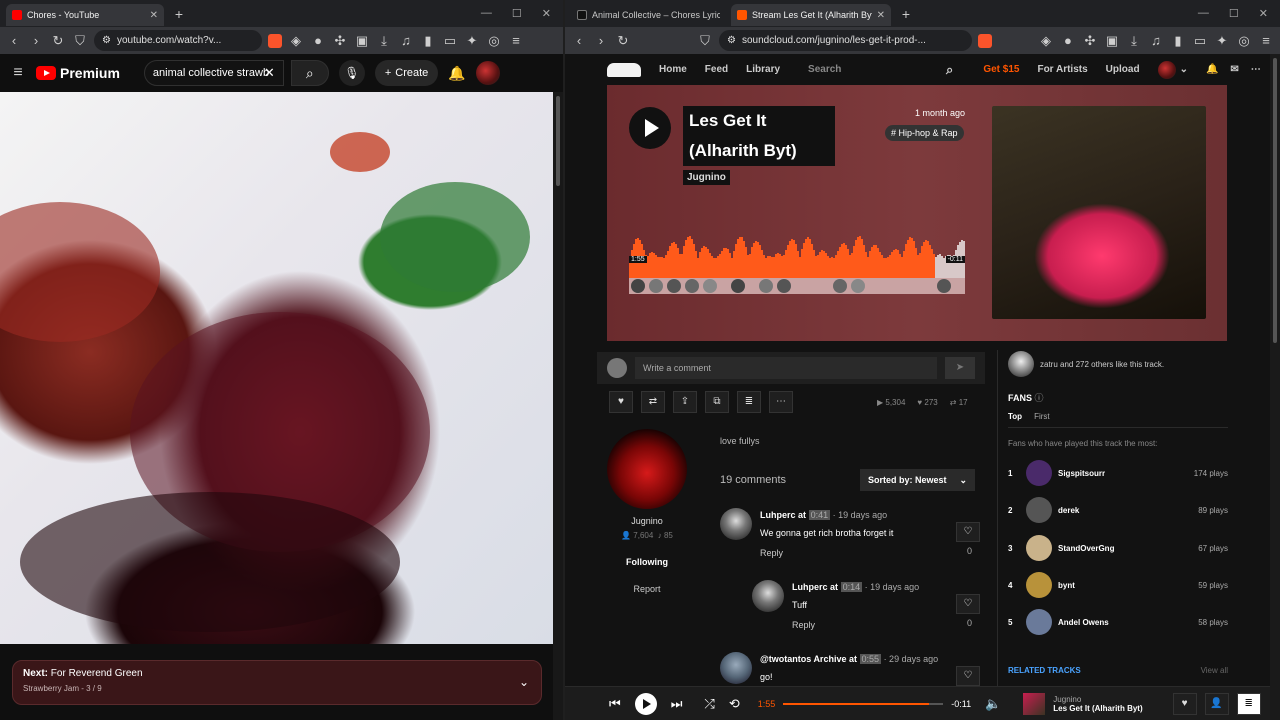 This screenshot has height=720, width=1280. What do you see at coordinates (647, 521) in the screenshot?
I see `artist-name: Jugnino` at bounding box center [647, 521].